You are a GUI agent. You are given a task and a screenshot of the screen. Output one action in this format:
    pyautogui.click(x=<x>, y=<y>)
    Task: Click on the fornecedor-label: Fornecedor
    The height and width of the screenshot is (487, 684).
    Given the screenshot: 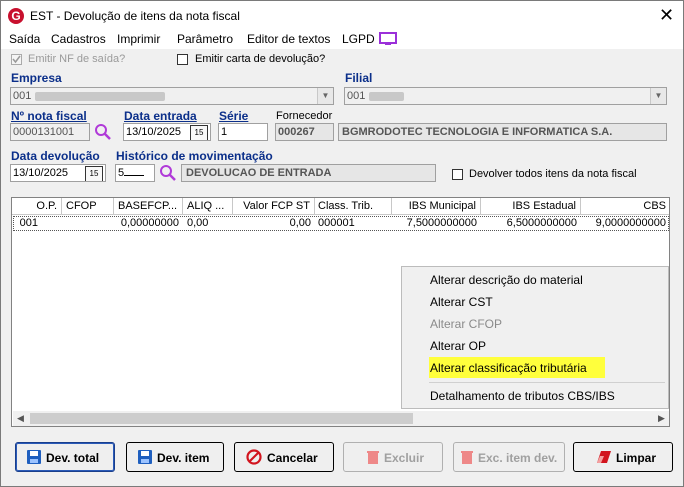 What is the action you would take?
    pyautogui.click(x=304, y=116)
    